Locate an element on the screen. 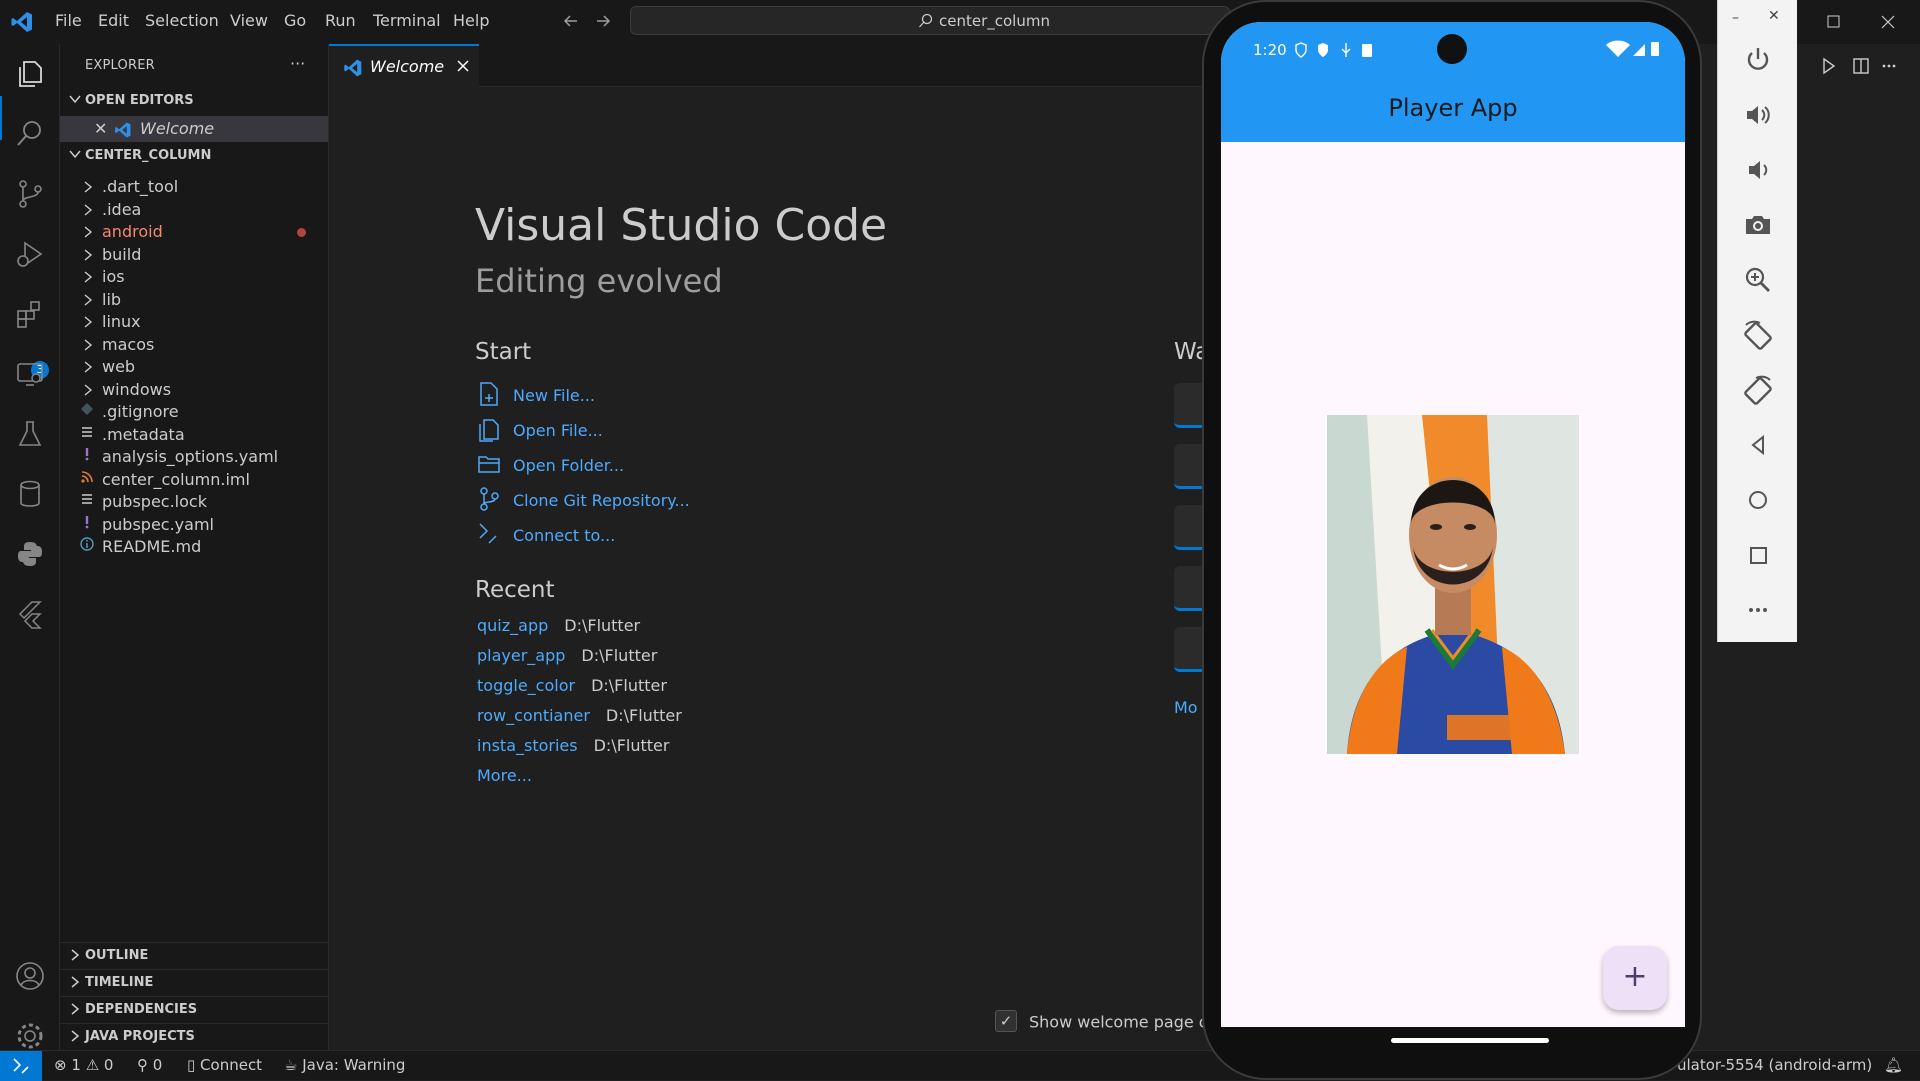 The width and height of the screenshot is (1920, 1081). menu-go: Go is located at coordinates (295, 20).